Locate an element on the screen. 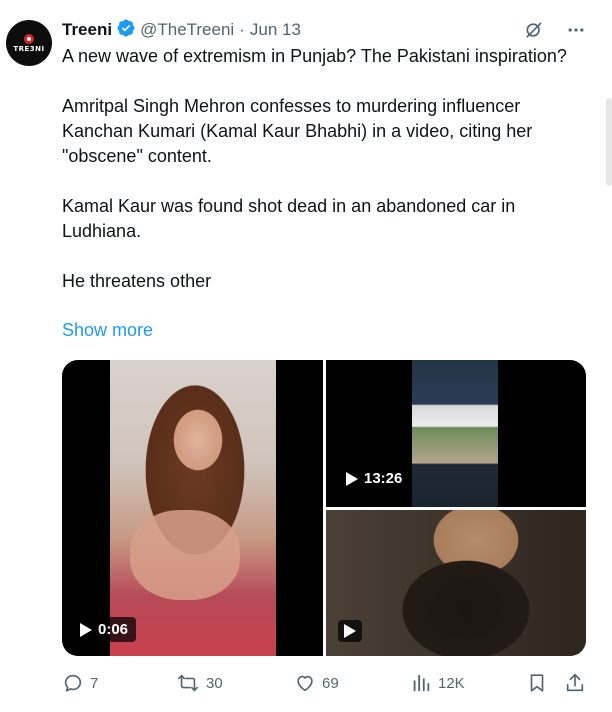 This screenshot has width=612, height=712. video-thumbnail-2: 13:26 is located at coordinates (456, 433).